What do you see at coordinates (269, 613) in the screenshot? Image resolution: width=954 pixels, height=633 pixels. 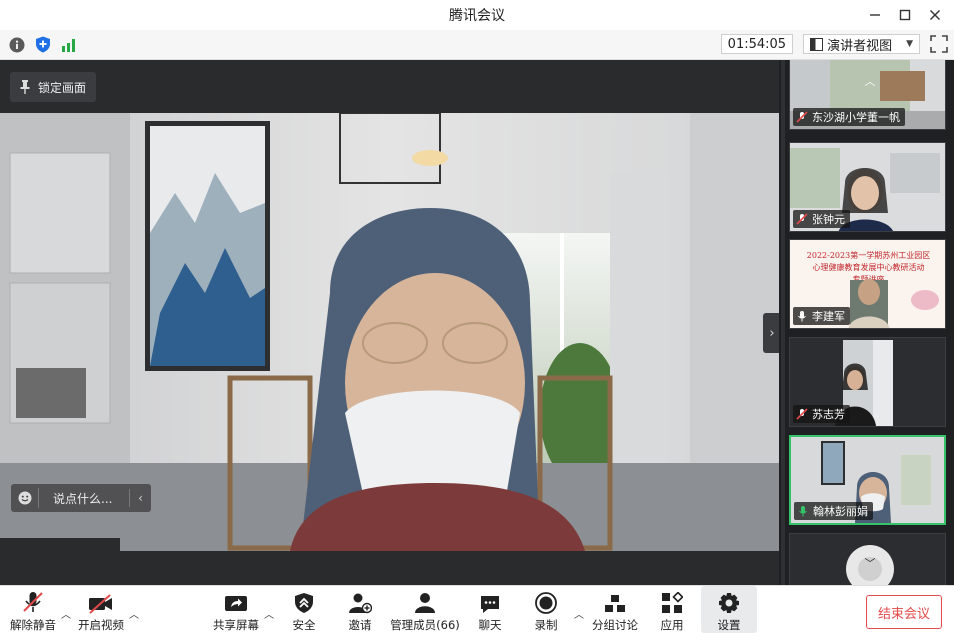 I see `share-options-caret-icon: ︿` at bounding box center [269, 613].